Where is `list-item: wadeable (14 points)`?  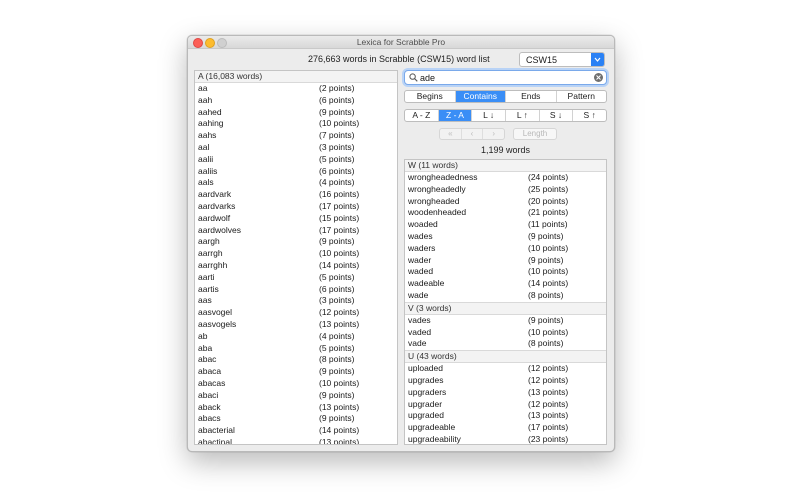
list-item: wadeable (14 points) is located at coordinates (505, 284).